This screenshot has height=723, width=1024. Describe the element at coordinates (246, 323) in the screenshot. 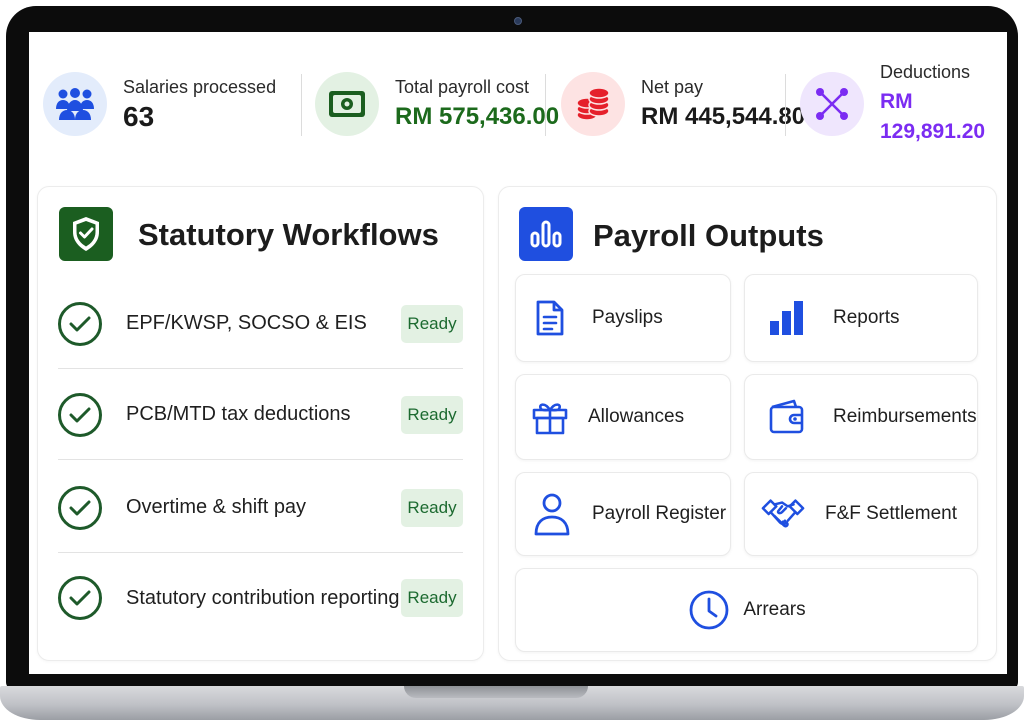

I see `workflow-label: EPF/KWSP, SOCSO & EIS` at that location.